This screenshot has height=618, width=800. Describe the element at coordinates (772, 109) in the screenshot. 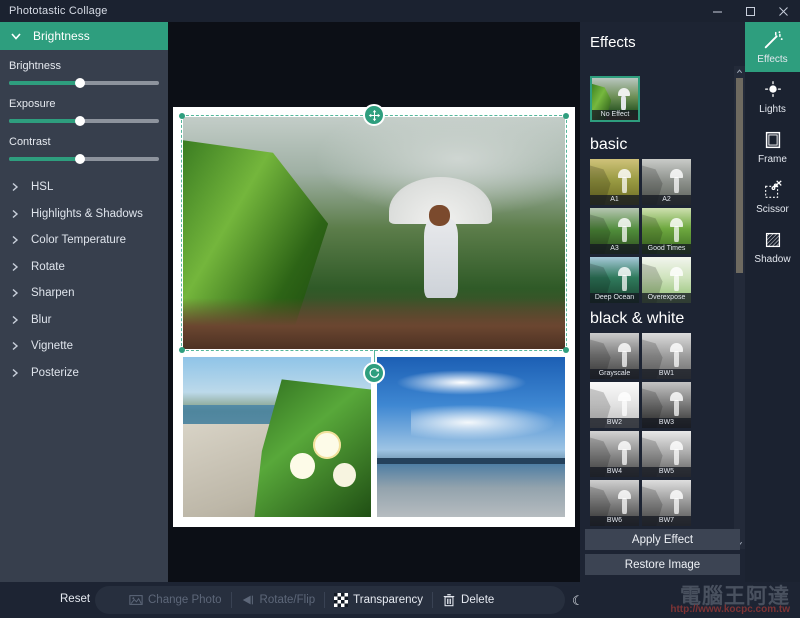

I see `rail-label-lights: Lights` at that location.